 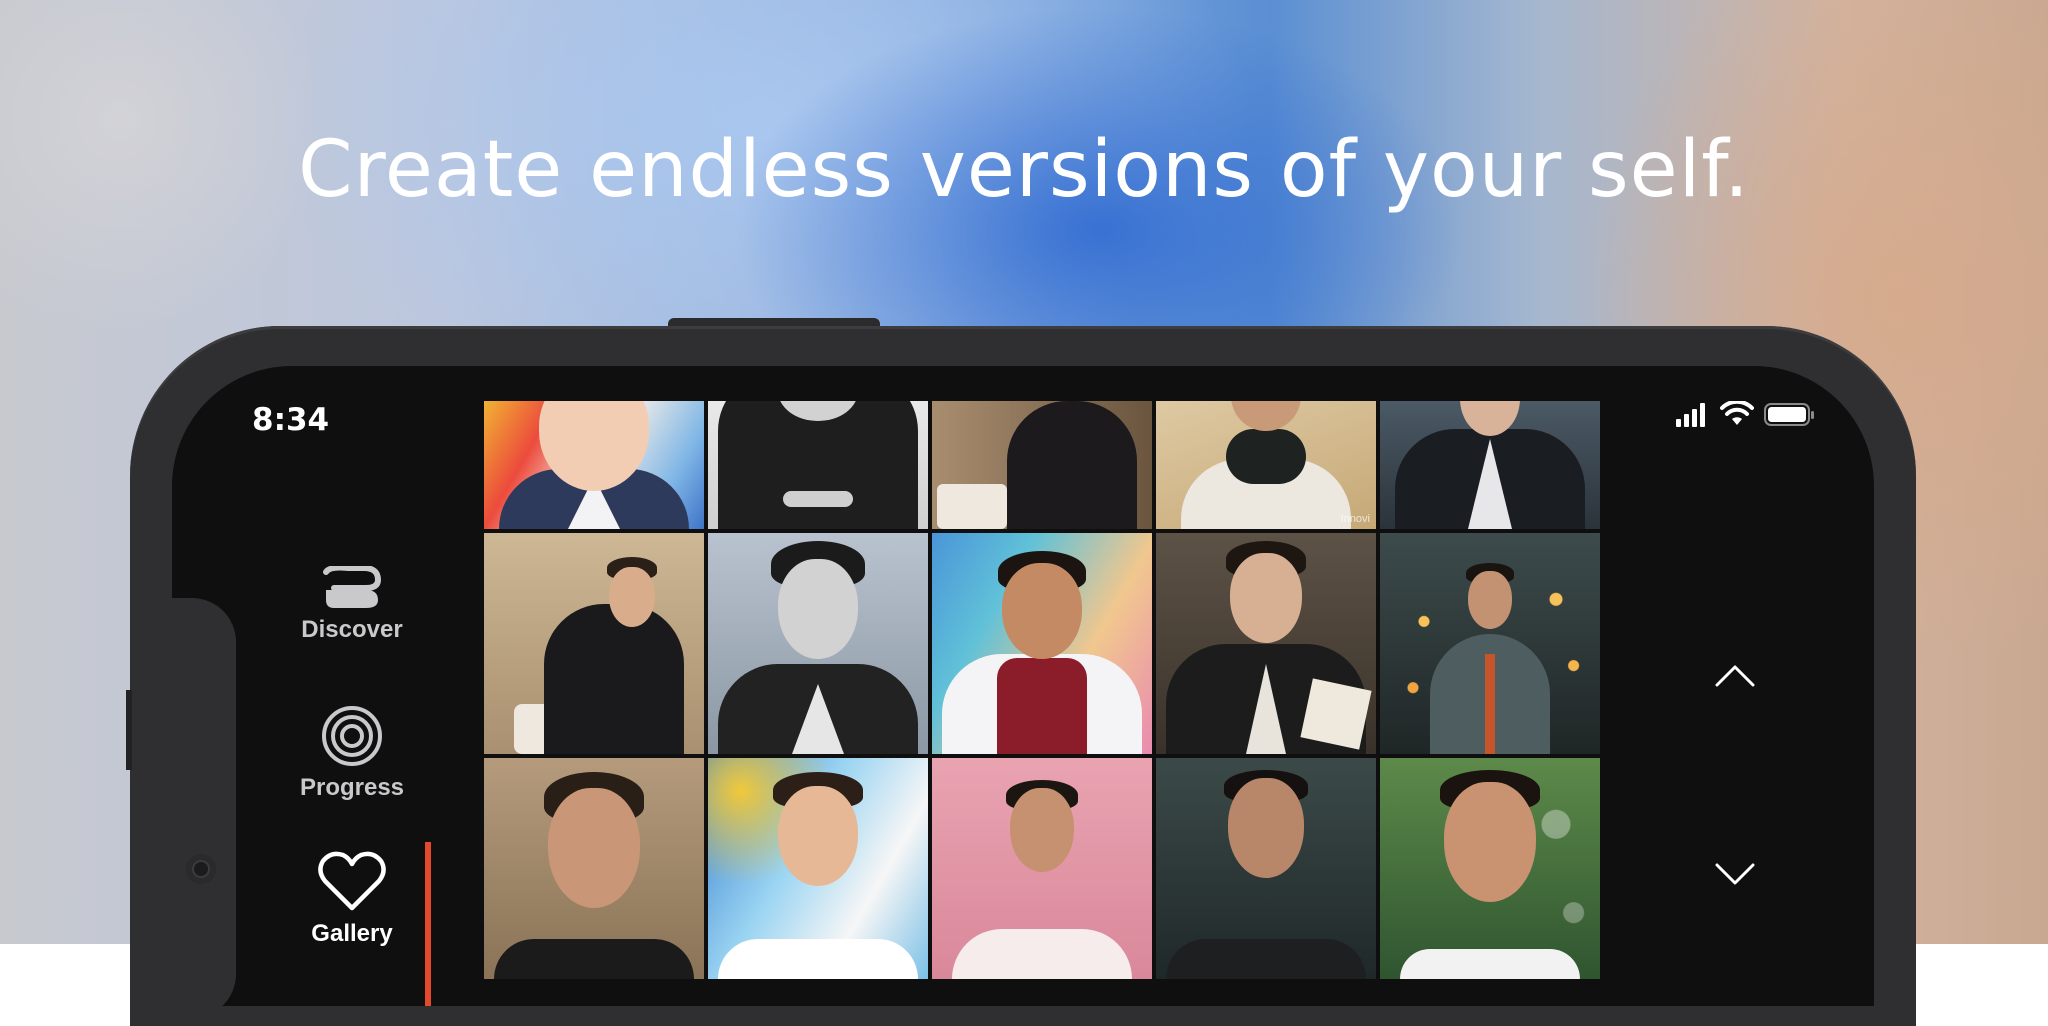 I want to click on scroll-up-button, so click(x=1735, y=676).